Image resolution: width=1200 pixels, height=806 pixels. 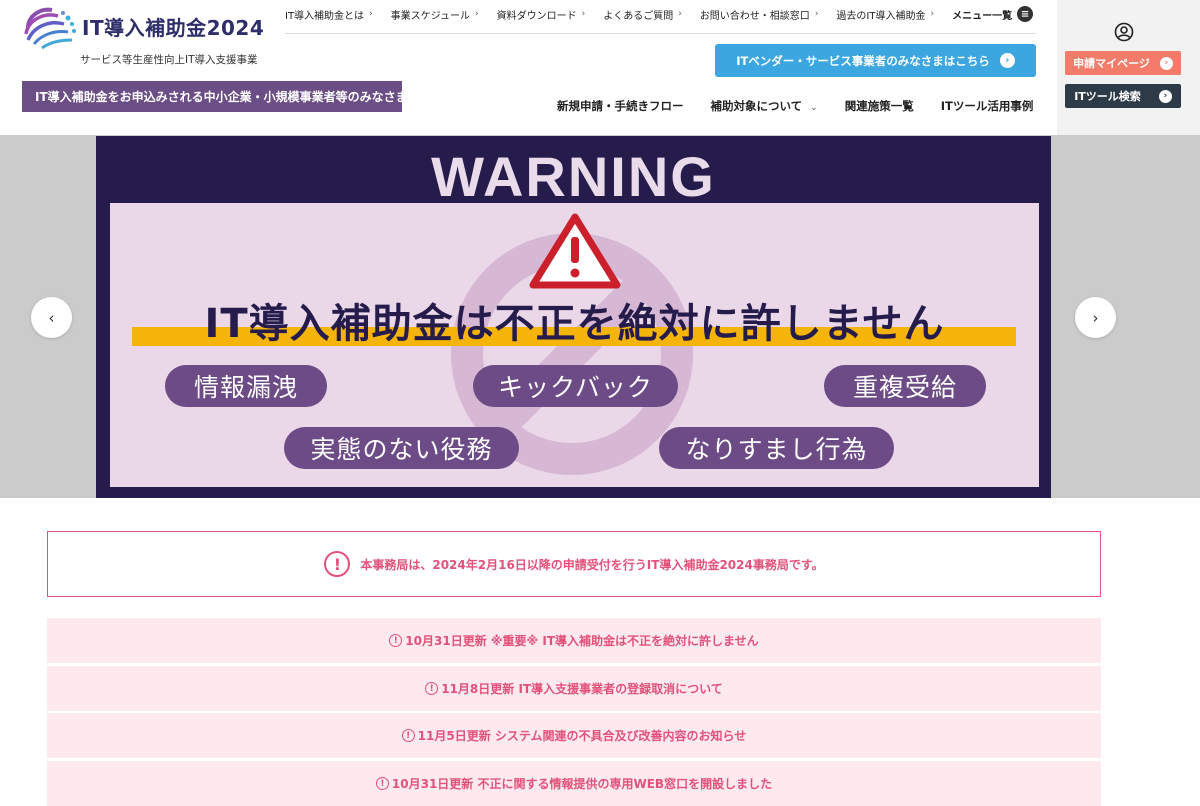 I want to click on topnav-item-contact: お問い合わせ・相談窓口 ›, so click(x=759, y=14).